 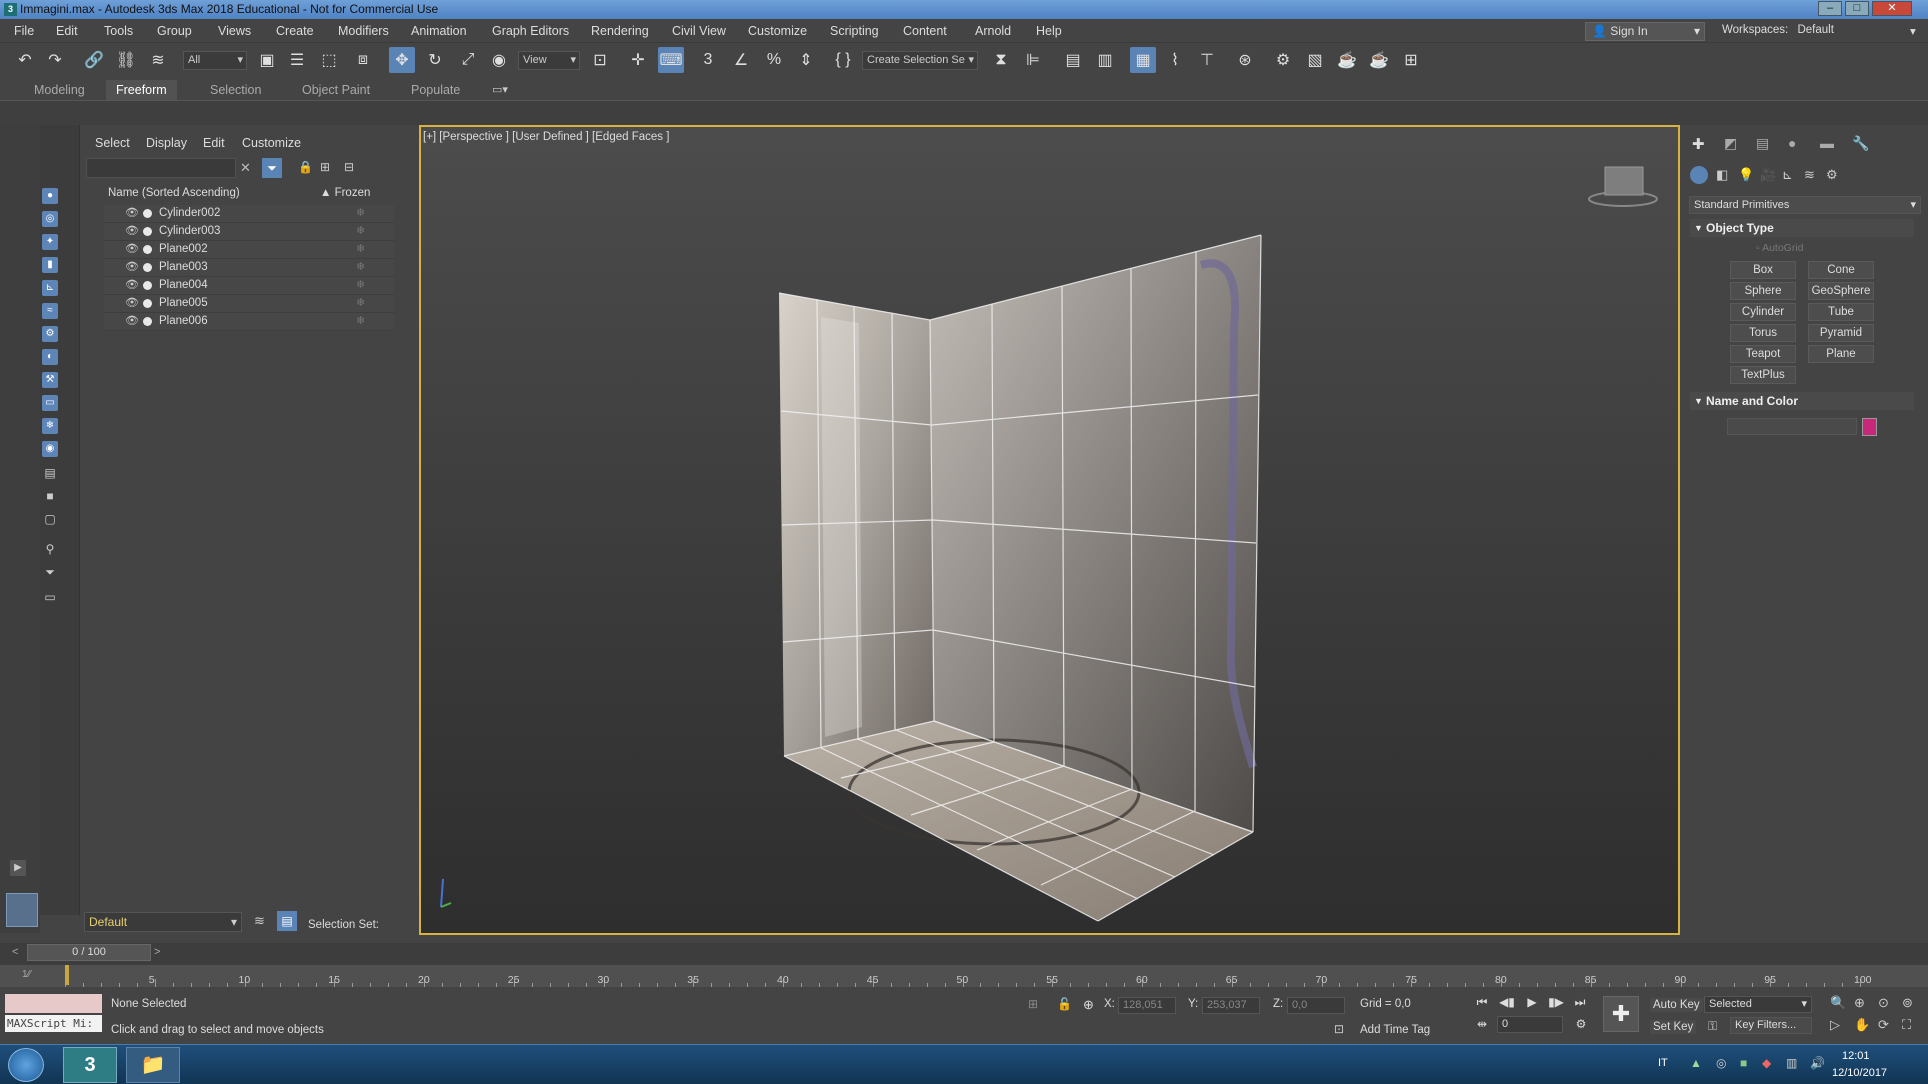 What do you see at coordinates (25, 60) in the screenshot?
I see `undo-icon: ↶` at bounding box center [25, 60].